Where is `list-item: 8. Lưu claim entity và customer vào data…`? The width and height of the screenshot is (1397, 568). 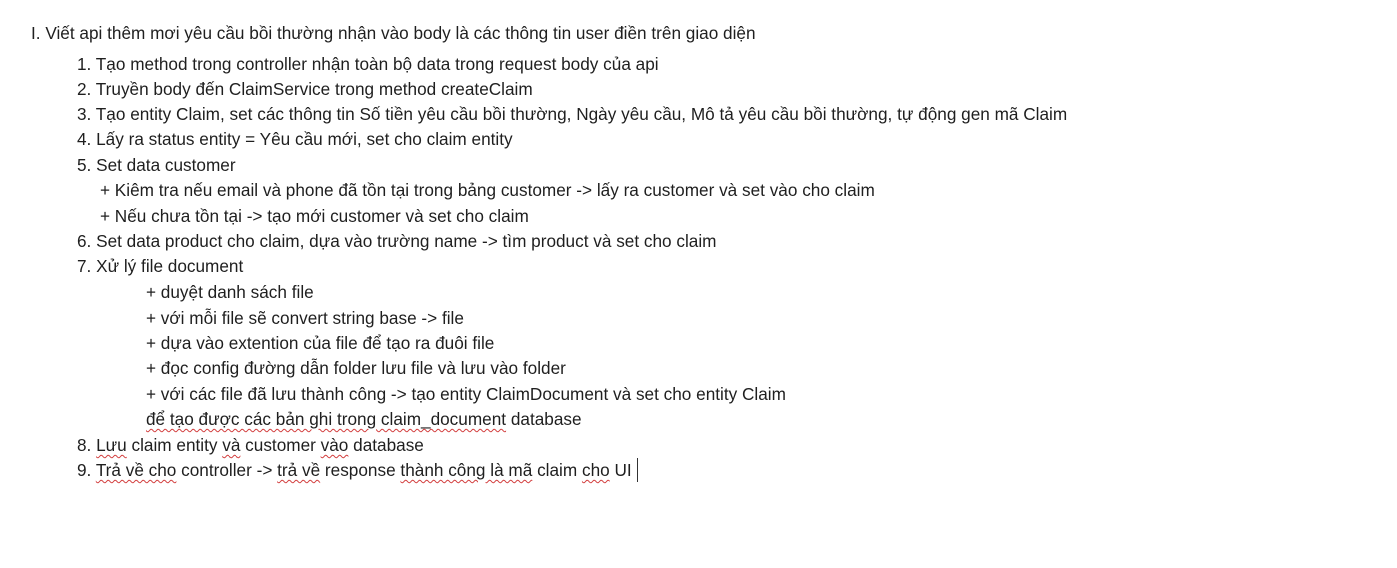
list-item: 8. Lưu claim entity và customer vào data… is located at coordinates (250, 445).